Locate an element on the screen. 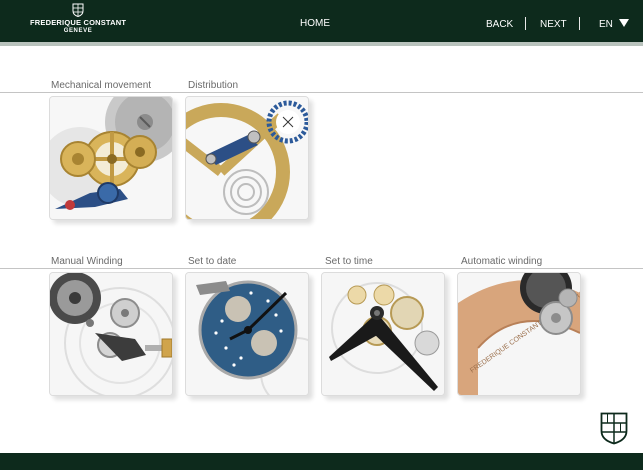 The height and width of the screenshot is (470, 643). balance-wheel-illustration is located at coordinates (247, 158).